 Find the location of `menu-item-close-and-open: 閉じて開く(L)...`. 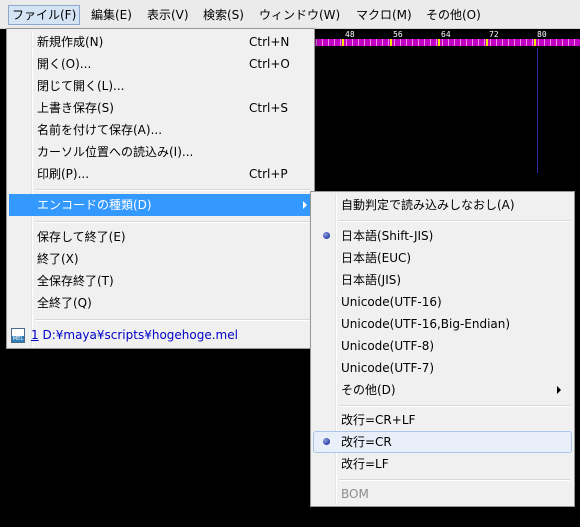

menu-item-close-and-open: 閉じて開く(L)... is located at coordinates (160, 86).